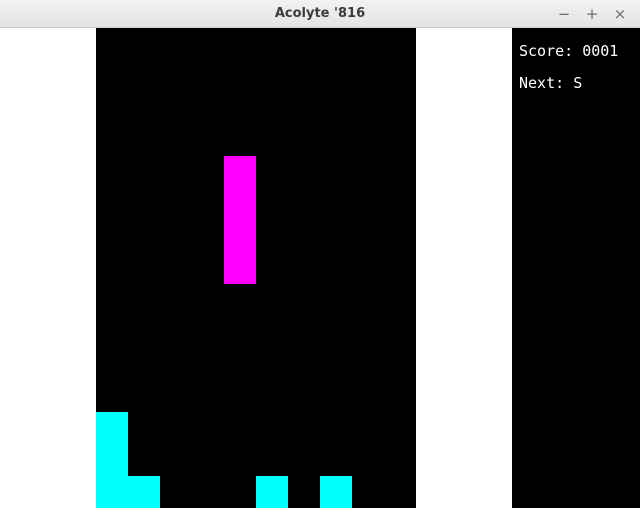 This screenshot has height=508, width=640. What do you see at coordinates (542, 83) in the screenshot?
I see `next-label: Next:` at bounding box center [542, 83].